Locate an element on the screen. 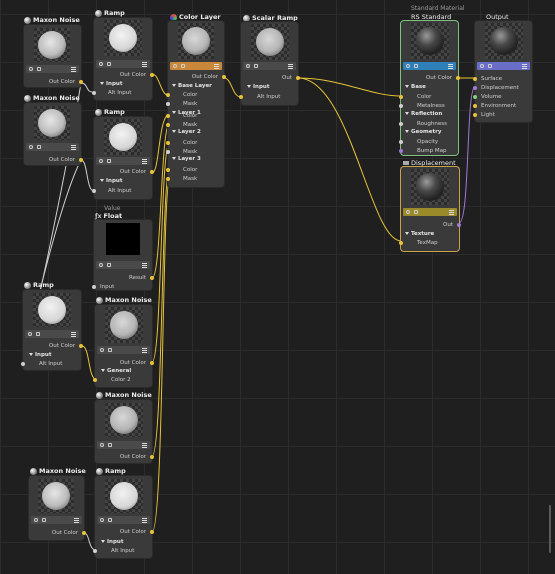 The width and height of the screenshot is (555, 574). noise3-title: Maxon Noise is located at coordinates (124, 300).